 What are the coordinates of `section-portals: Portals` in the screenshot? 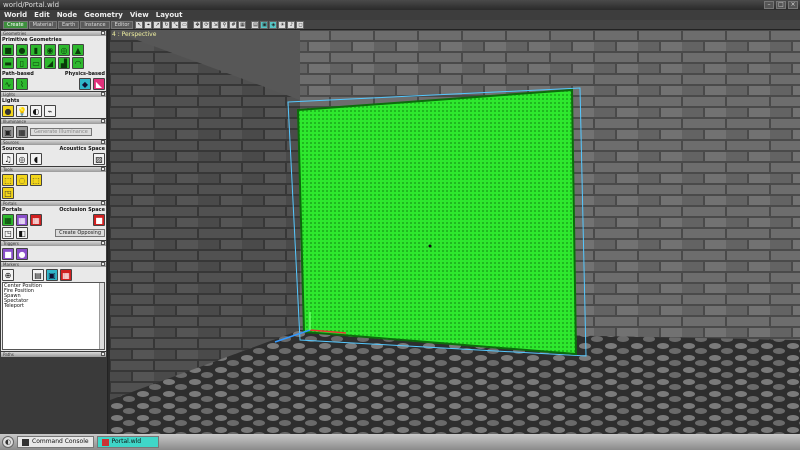 It's located at (53, 203).